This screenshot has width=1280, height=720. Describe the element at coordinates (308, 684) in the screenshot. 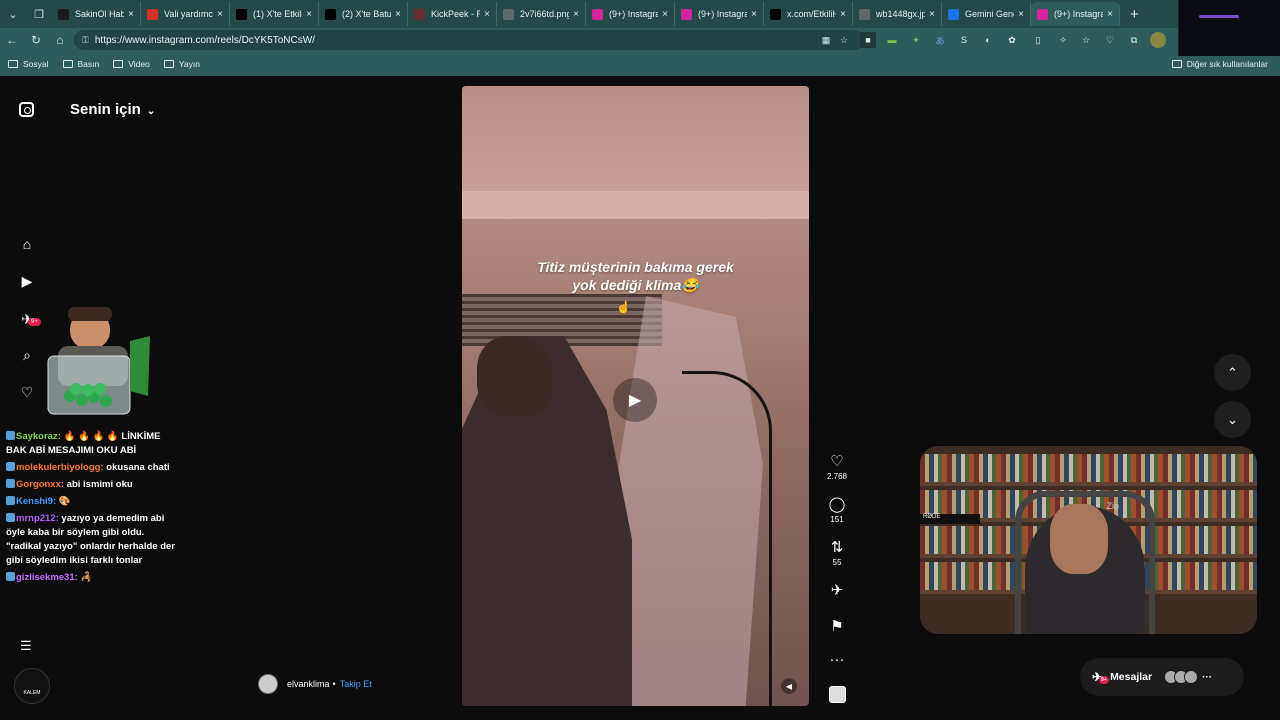

I see `author-username: elvanklima` at that location.